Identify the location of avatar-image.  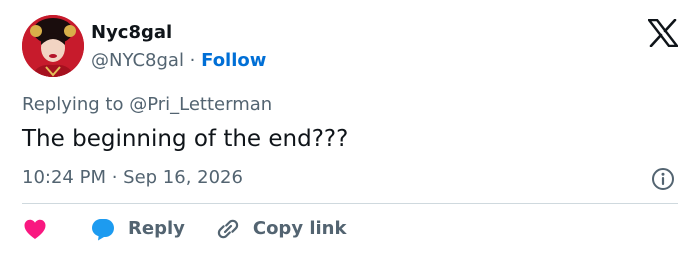
(53, 46).